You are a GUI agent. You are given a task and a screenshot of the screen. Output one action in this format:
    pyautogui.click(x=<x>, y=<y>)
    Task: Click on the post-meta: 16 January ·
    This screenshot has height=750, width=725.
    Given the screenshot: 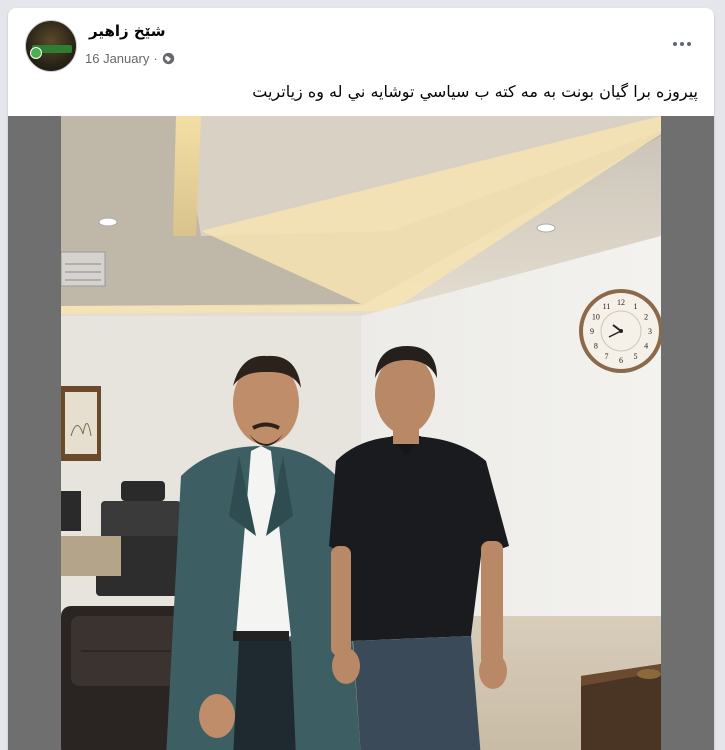 What is the action you would take?
    pyautogui.click(x=130, y=58)
    